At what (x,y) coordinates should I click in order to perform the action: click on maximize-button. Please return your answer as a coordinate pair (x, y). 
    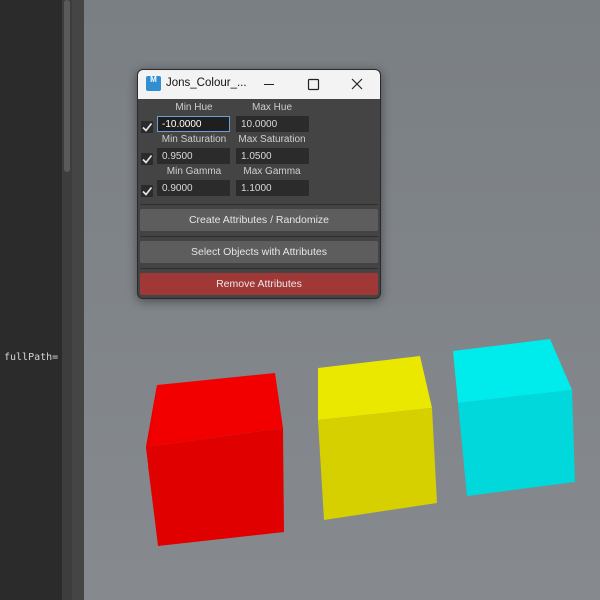
    Looking at the image, I should click on (313, 84).